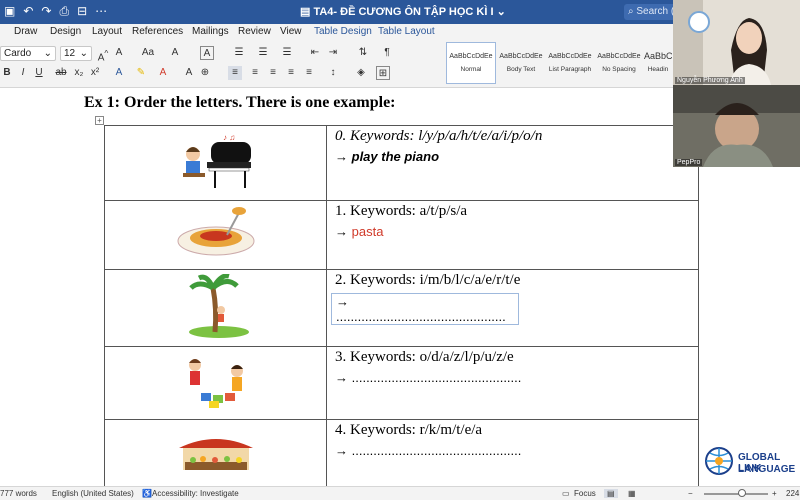  I want to click on zoom-slider, so click(736, 494).